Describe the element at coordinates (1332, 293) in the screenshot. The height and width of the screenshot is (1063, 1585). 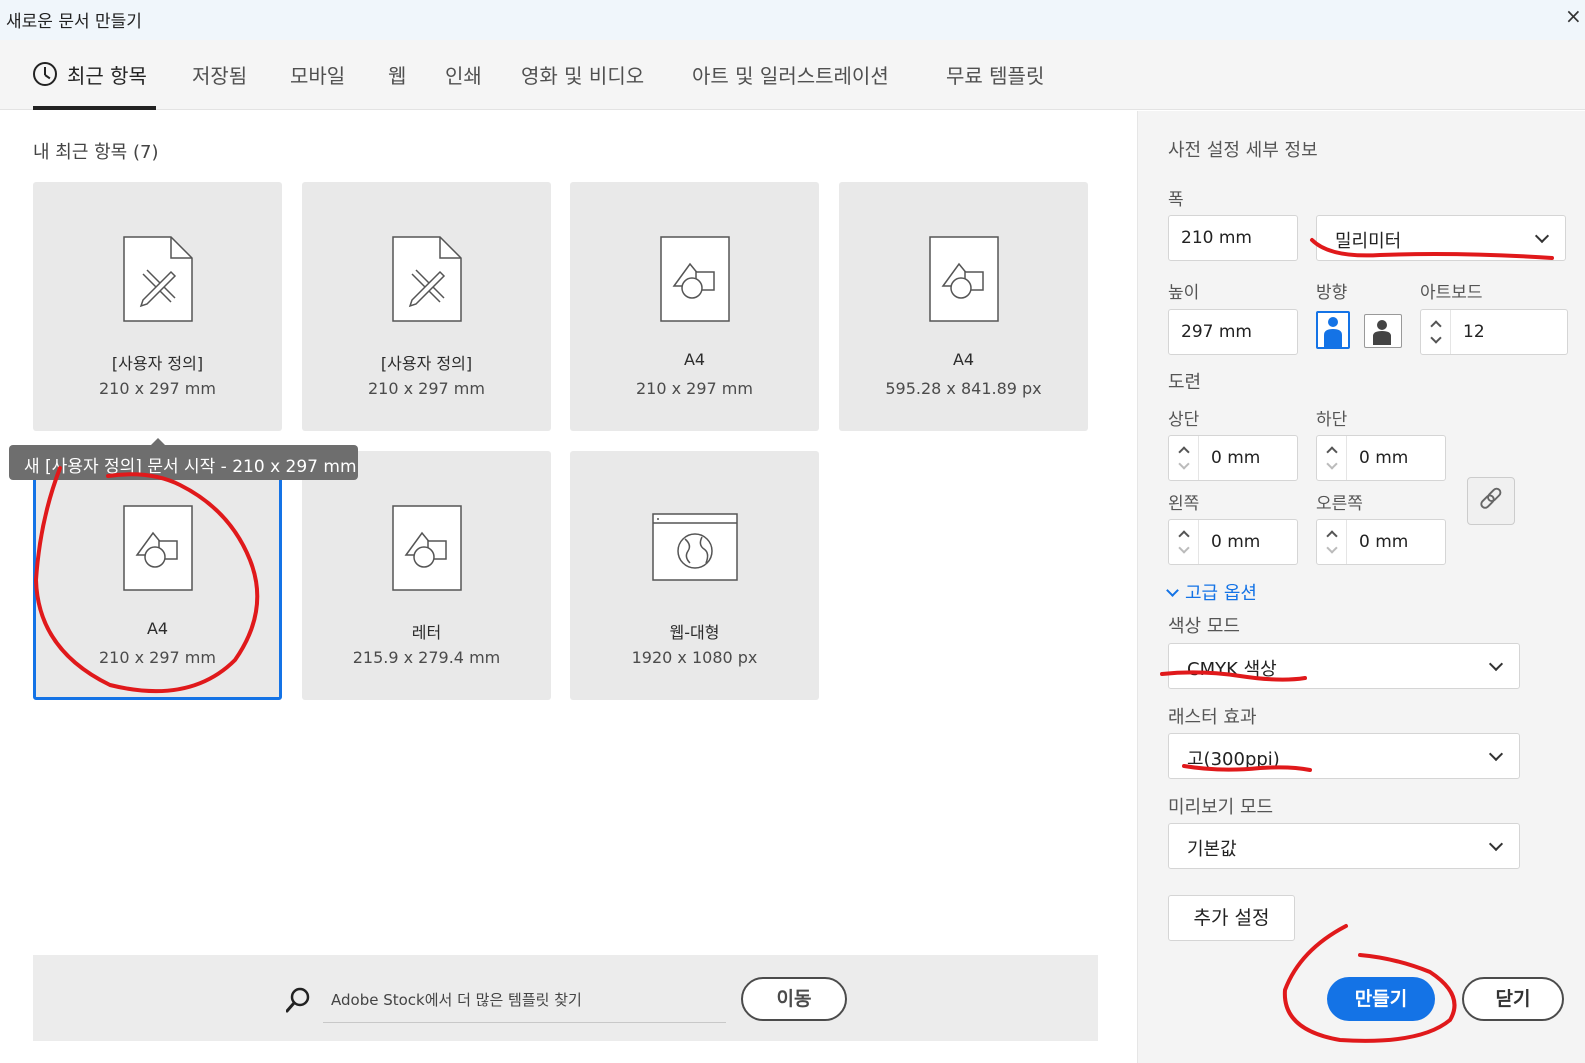
I see `orientation-label: 방향` at that location.